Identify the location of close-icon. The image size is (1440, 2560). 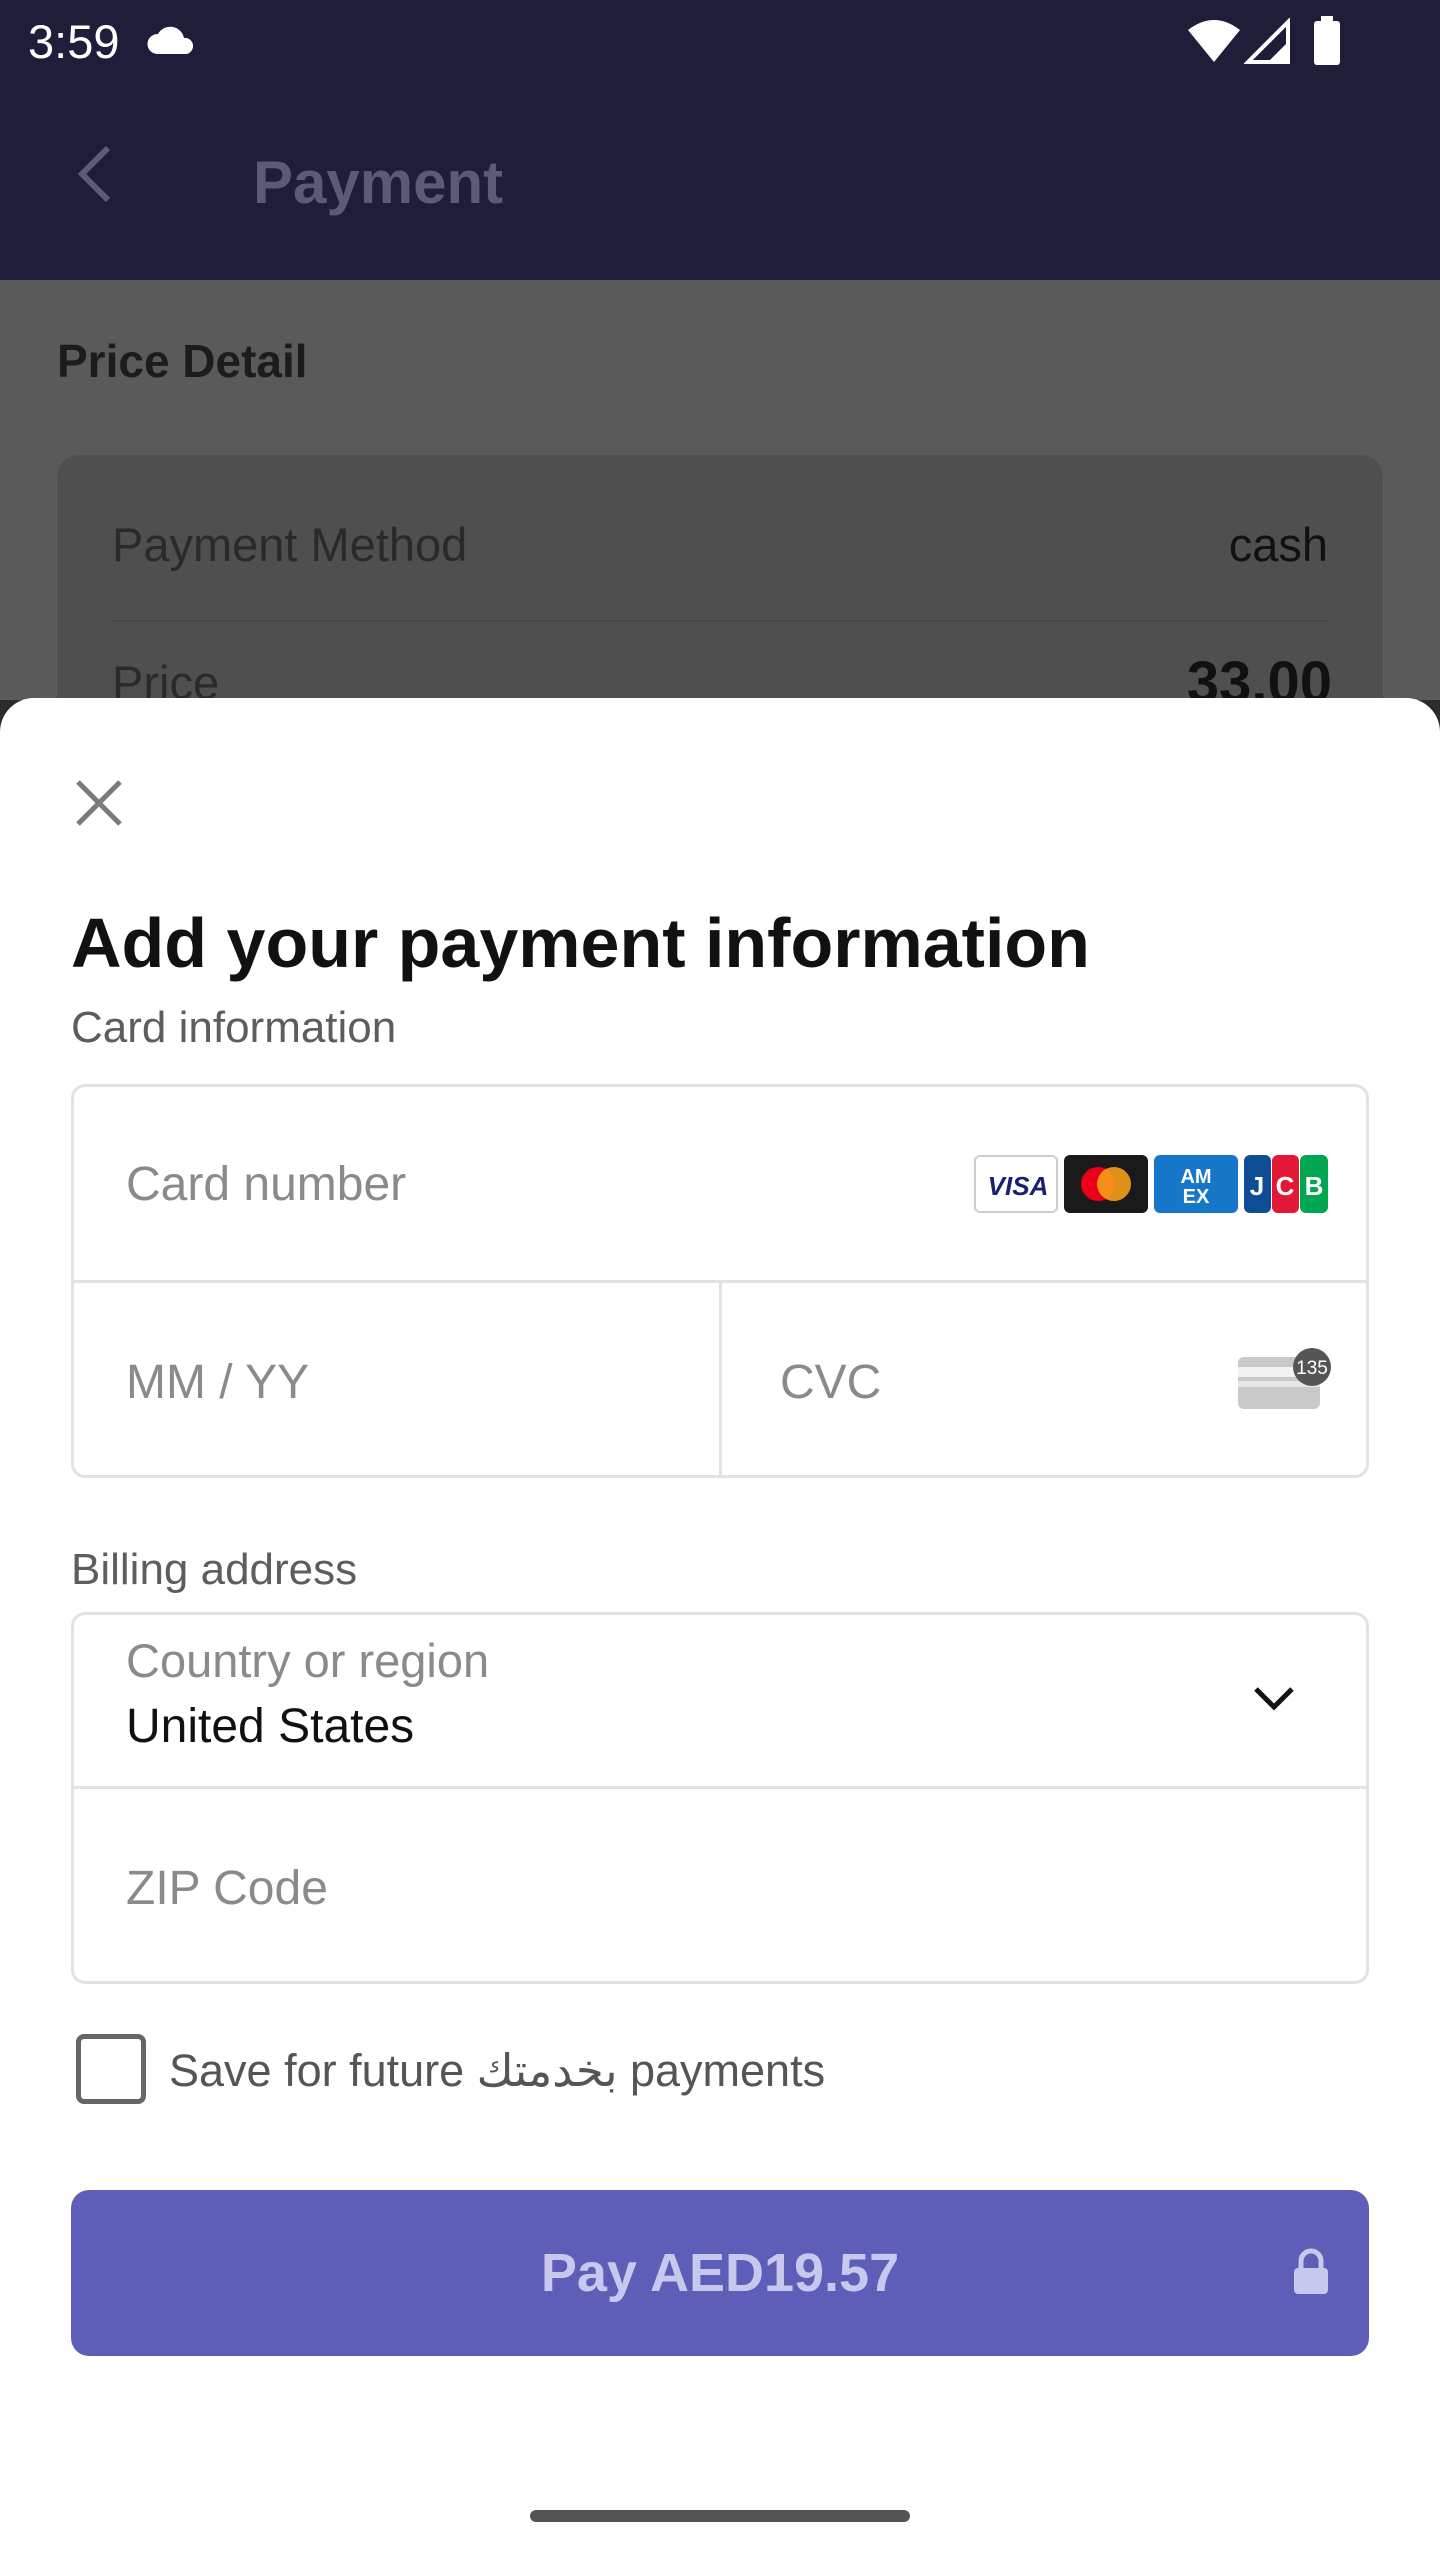
(99, 803).